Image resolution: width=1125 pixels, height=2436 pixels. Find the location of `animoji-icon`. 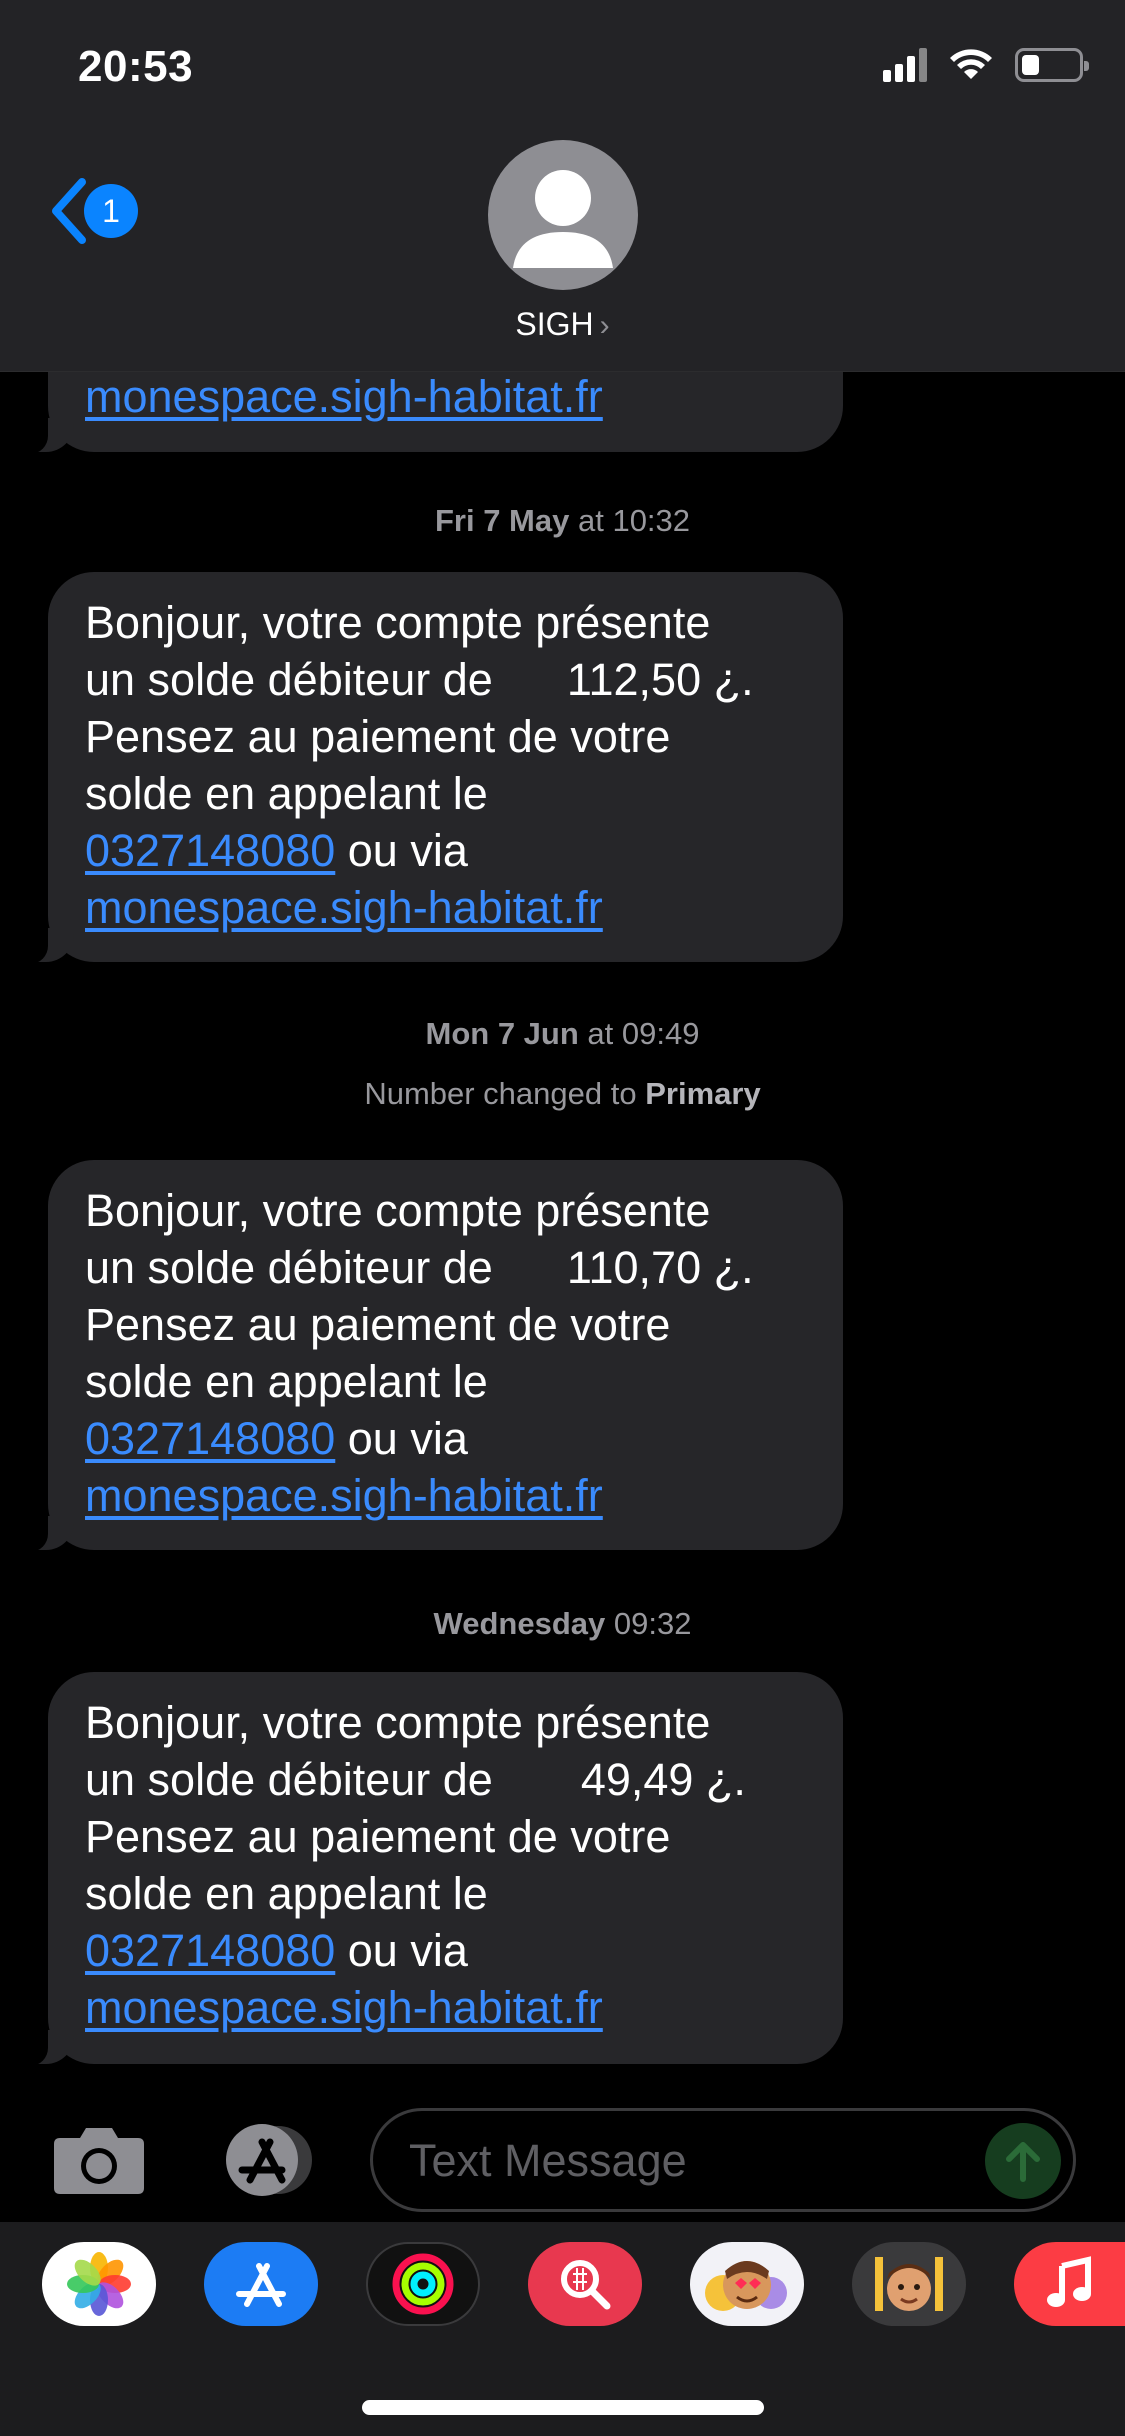

animoji-icon is located at coordinates (747, 2284).